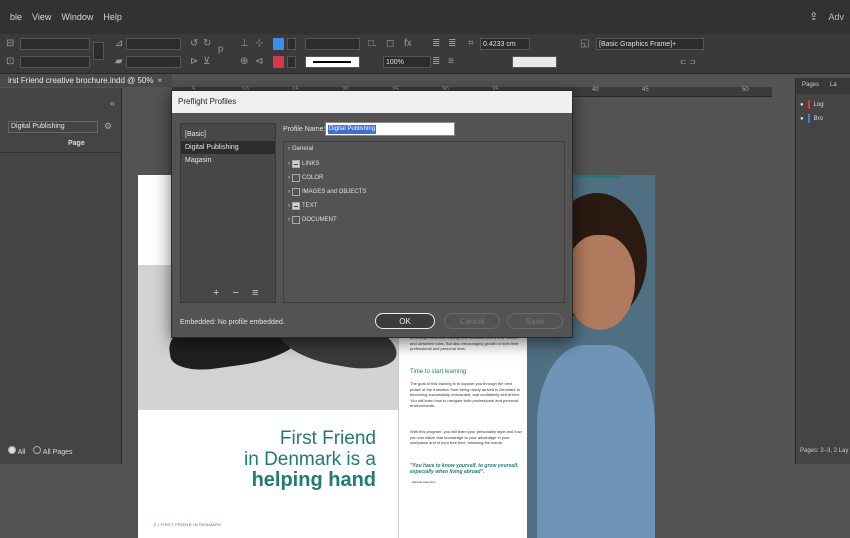 Image resolution: width=850 pixels, height=538 pixels. What do you see at coordinates (291, 44) in the screenshot?
I see `fill-dropdown-icon` at bounding box center [291, 44].